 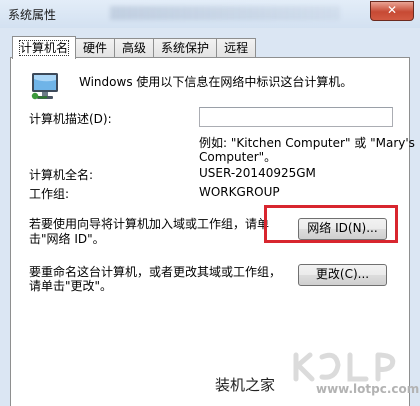 I want to click on watermark-brand: 装机之家, so click(x=245, y=385).